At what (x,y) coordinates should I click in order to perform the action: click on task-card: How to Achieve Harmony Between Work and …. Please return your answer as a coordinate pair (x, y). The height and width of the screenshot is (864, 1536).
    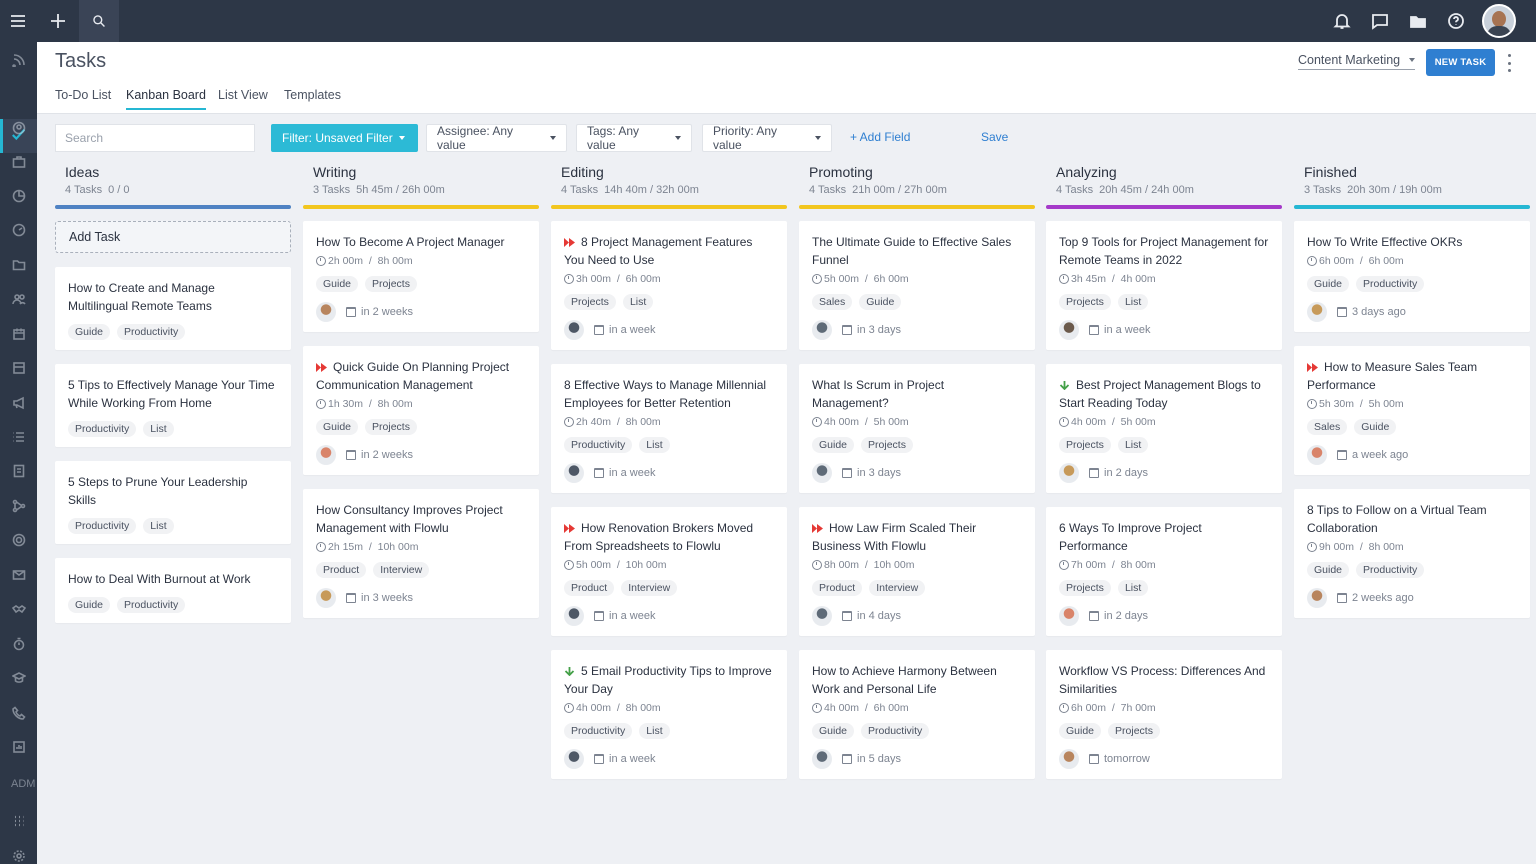
    Looking at the image, I should click on (917, 714).